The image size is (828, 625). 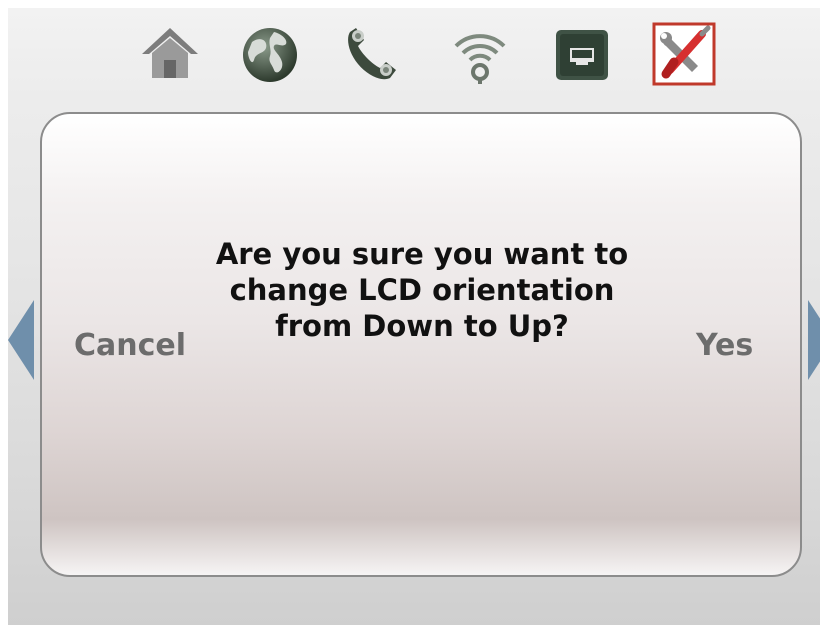 What do you see at coordinates (480, 54) in the screenshot?
I see `wifi-icon` at bounding box center [480, 54].